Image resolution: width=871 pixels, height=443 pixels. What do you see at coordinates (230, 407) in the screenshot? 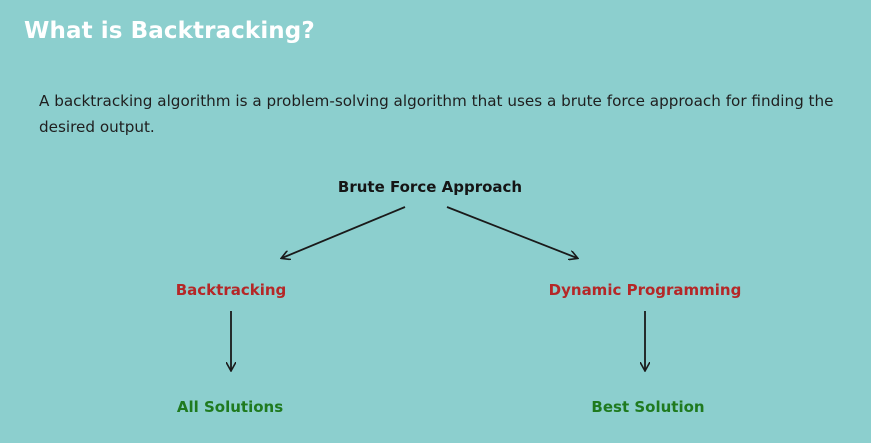
I see `node-all-solutions: All Solutions` at bounding box center [230, 407].